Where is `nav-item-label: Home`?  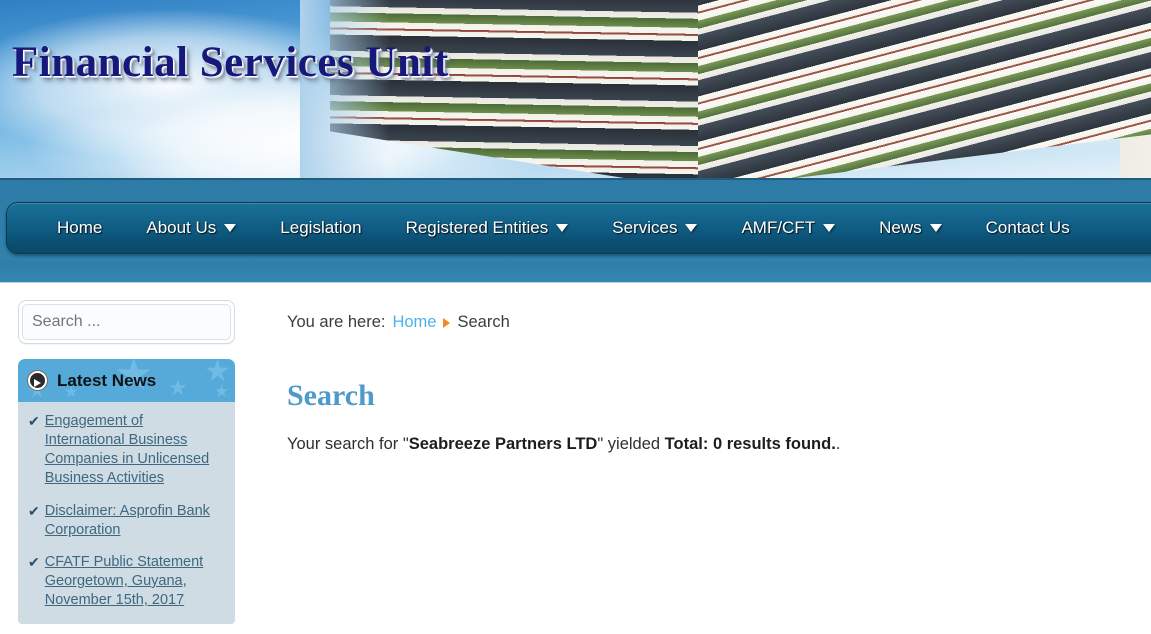
nav-item-label: Home is located at coordinates (80, 227).